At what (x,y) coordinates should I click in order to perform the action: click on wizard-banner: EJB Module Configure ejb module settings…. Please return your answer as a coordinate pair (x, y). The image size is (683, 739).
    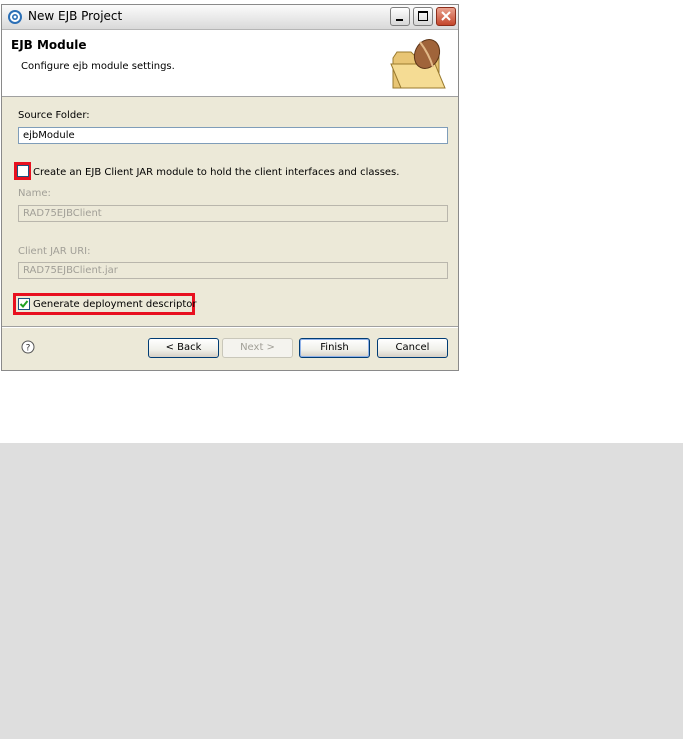
    Looking at the image, I should click on (230, 63).